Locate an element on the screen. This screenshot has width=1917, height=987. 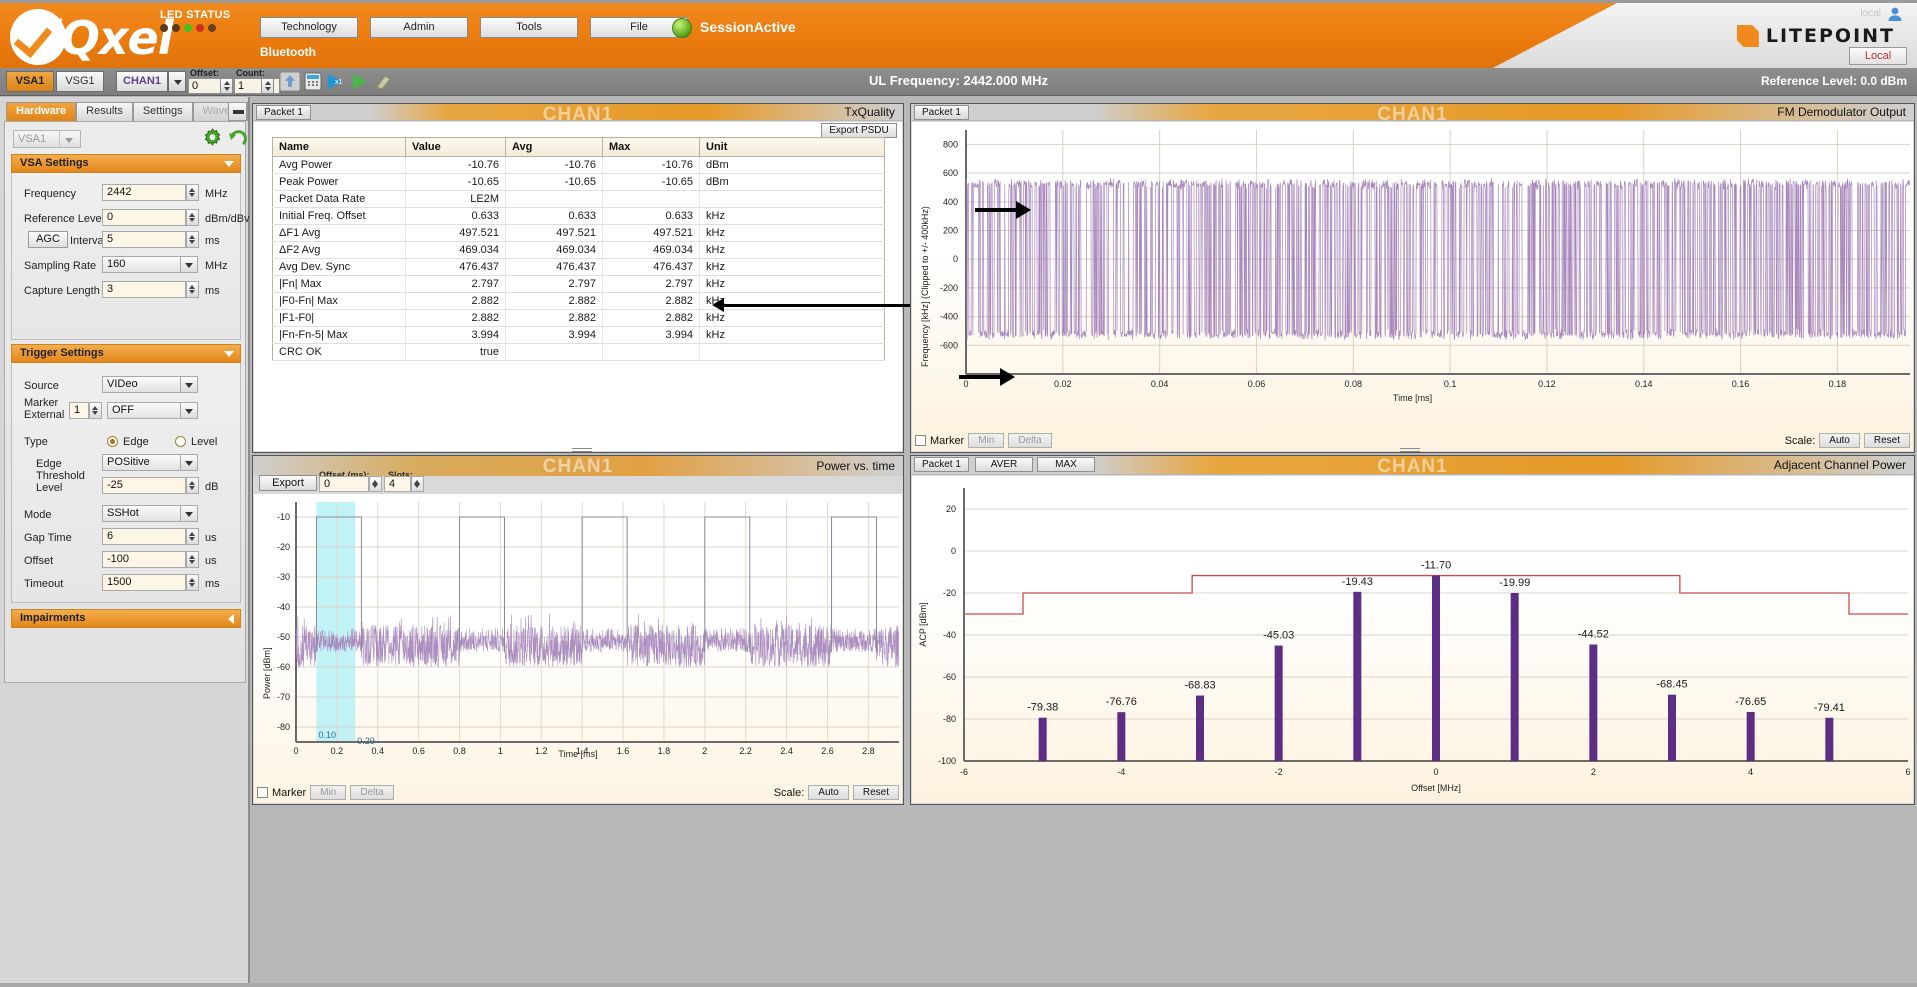
trigger-settings-header: Trigger Settings is located at coordinates (126, 353).